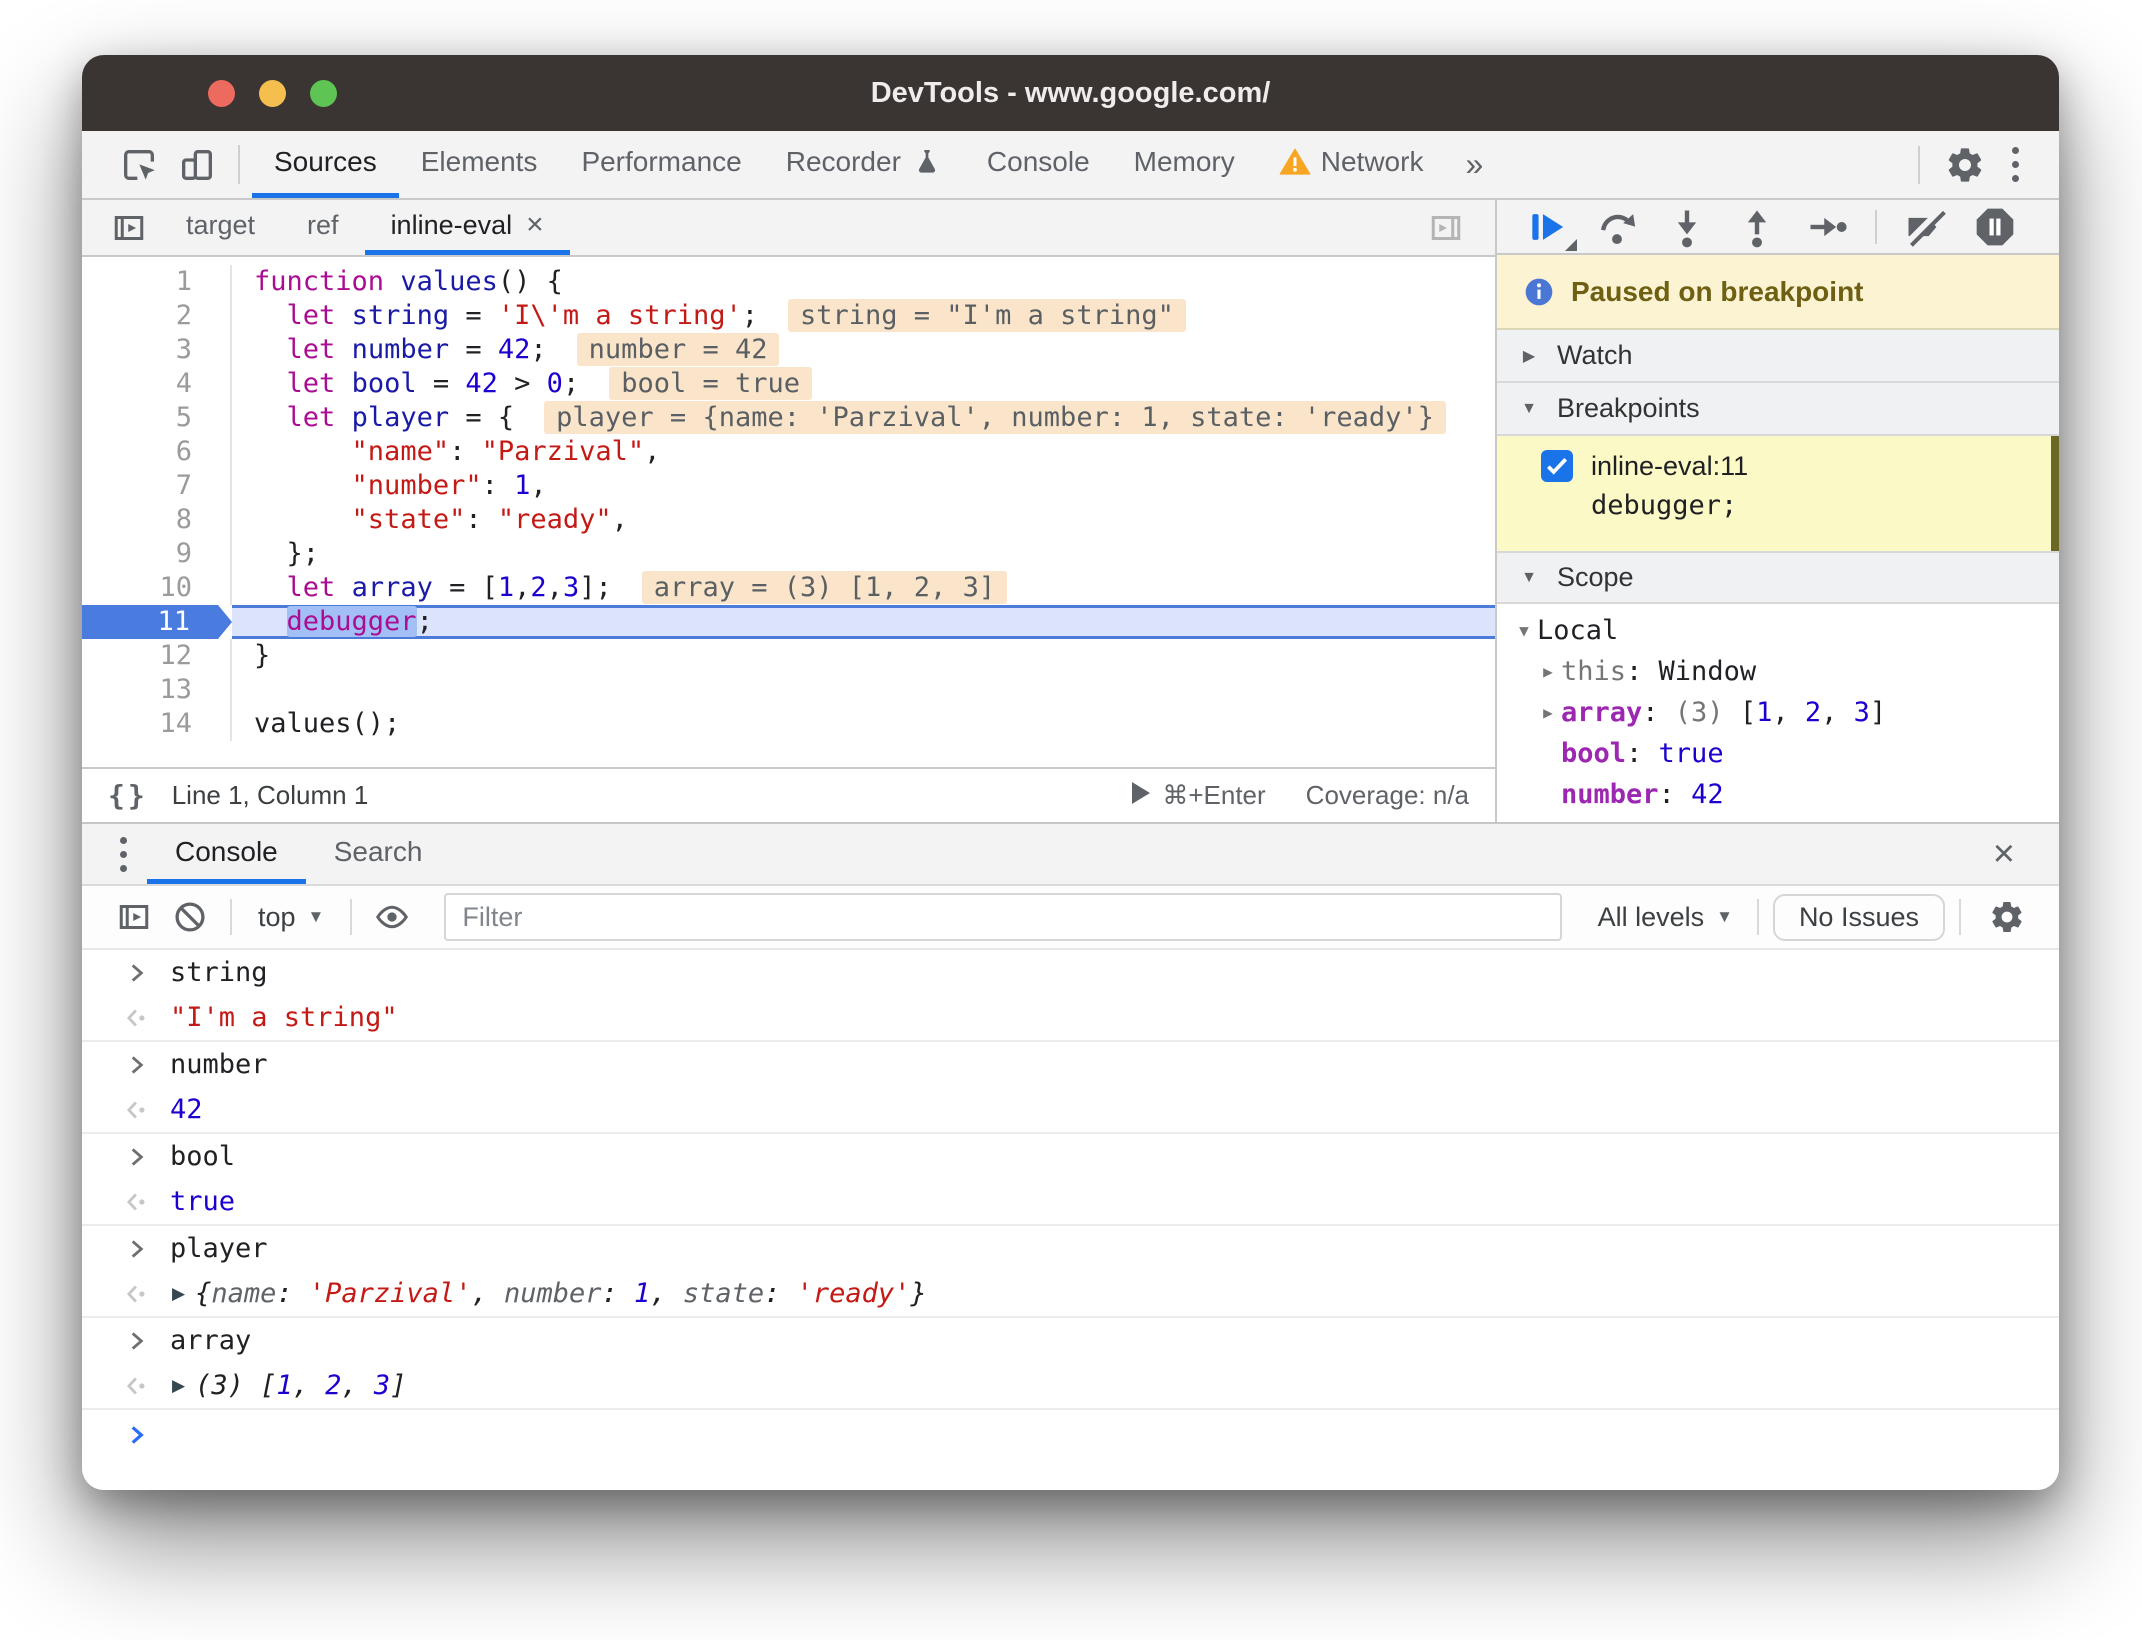 The image size is (2142, 1640). What do you see at coordinates (863, 690) in the screenshot?
I see `code-line-content` at bounding box center [863, 690].